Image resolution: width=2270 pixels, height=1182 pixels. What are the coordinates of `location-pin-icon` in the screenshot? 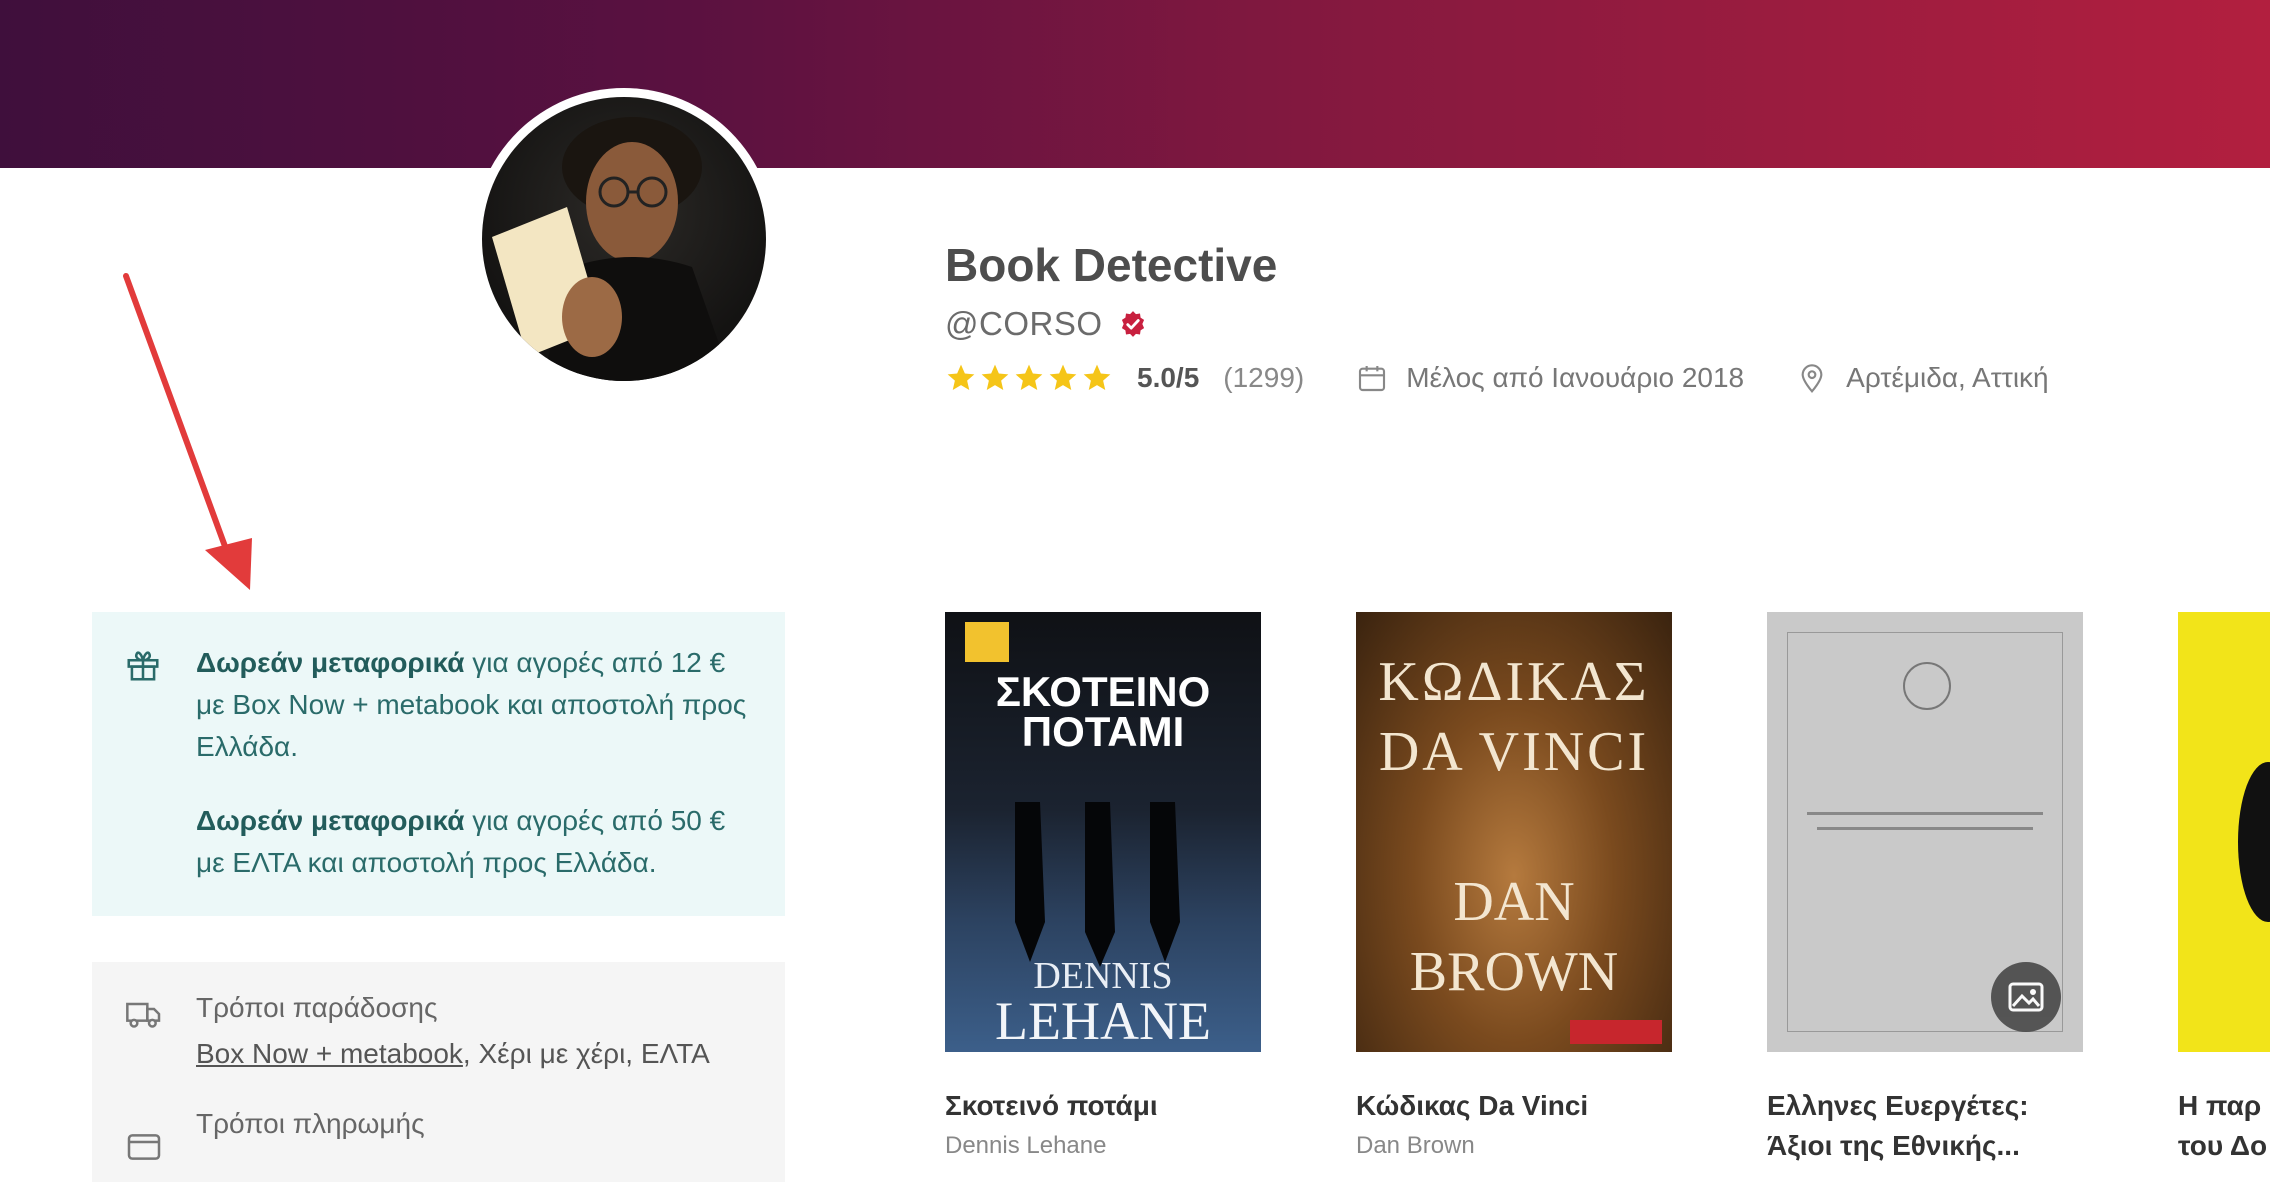 It's located at (1812, 378).